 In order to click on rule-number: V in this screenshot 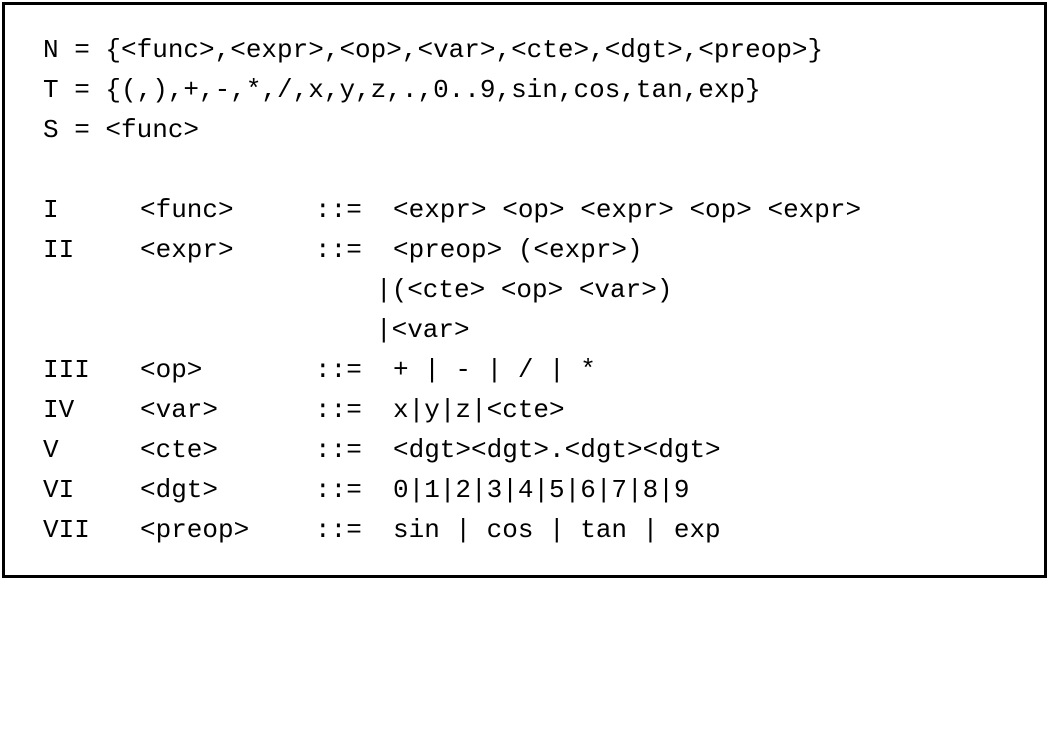, I will do `click(51, 450)`.